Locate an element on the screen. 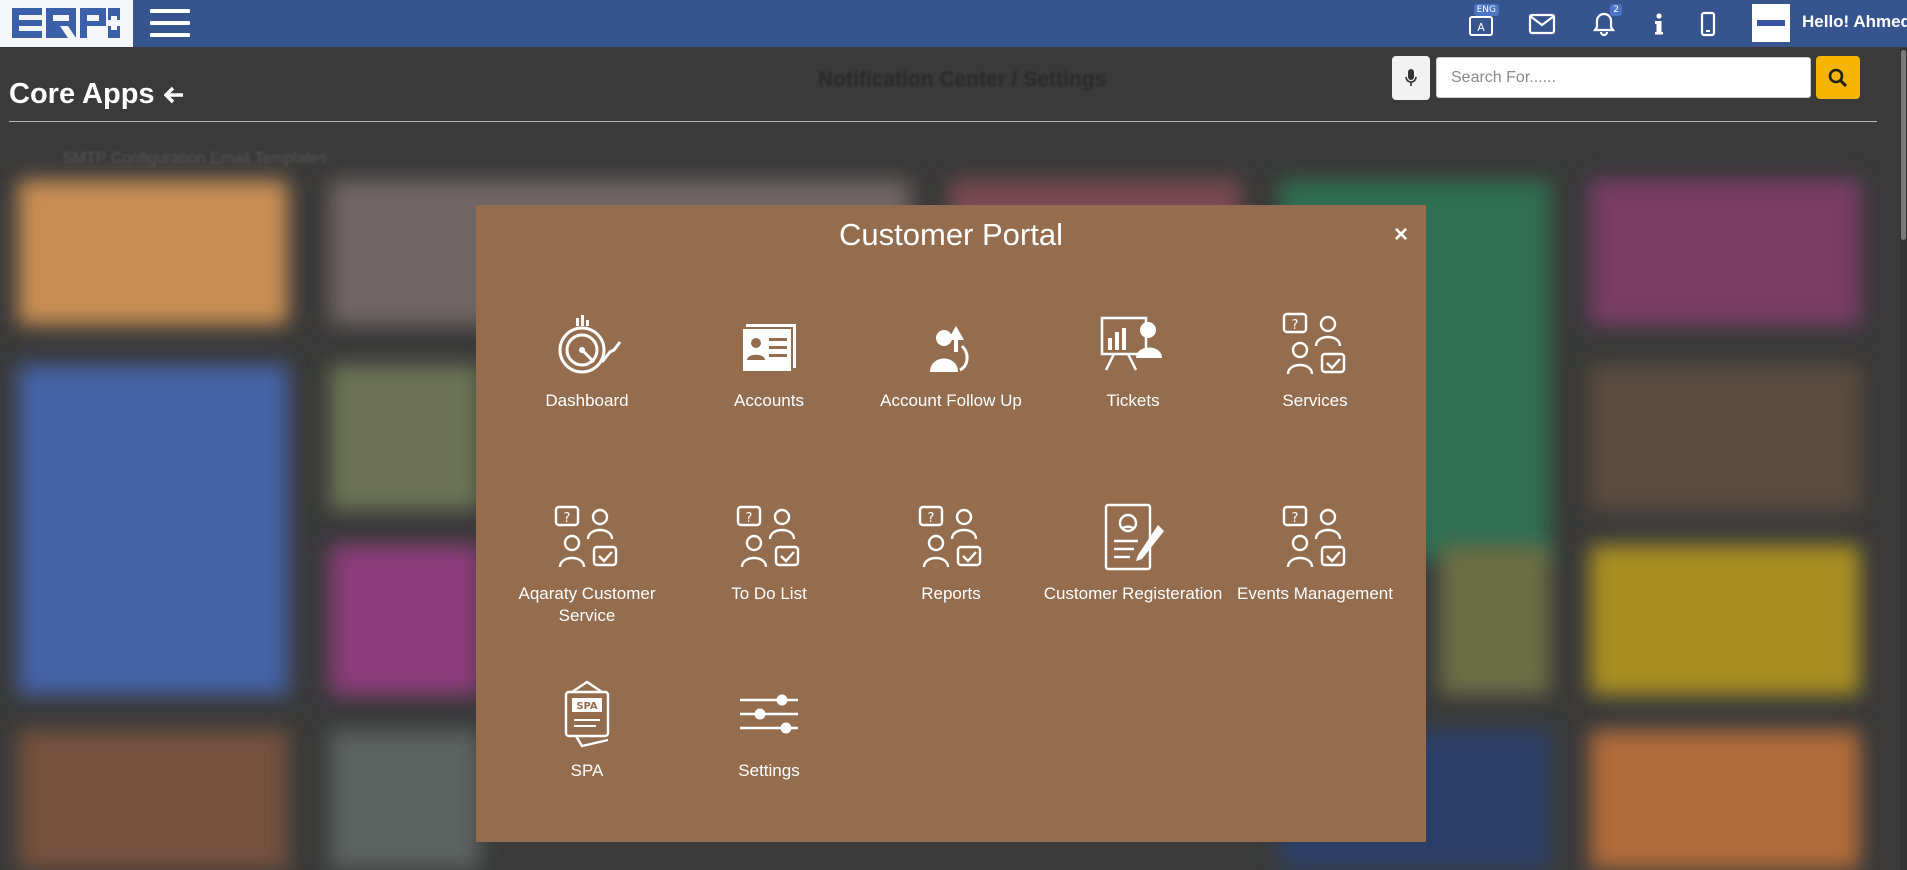 The image size is (1907, 870). app-reports: ? Reports is located at coordinates (951, 554).